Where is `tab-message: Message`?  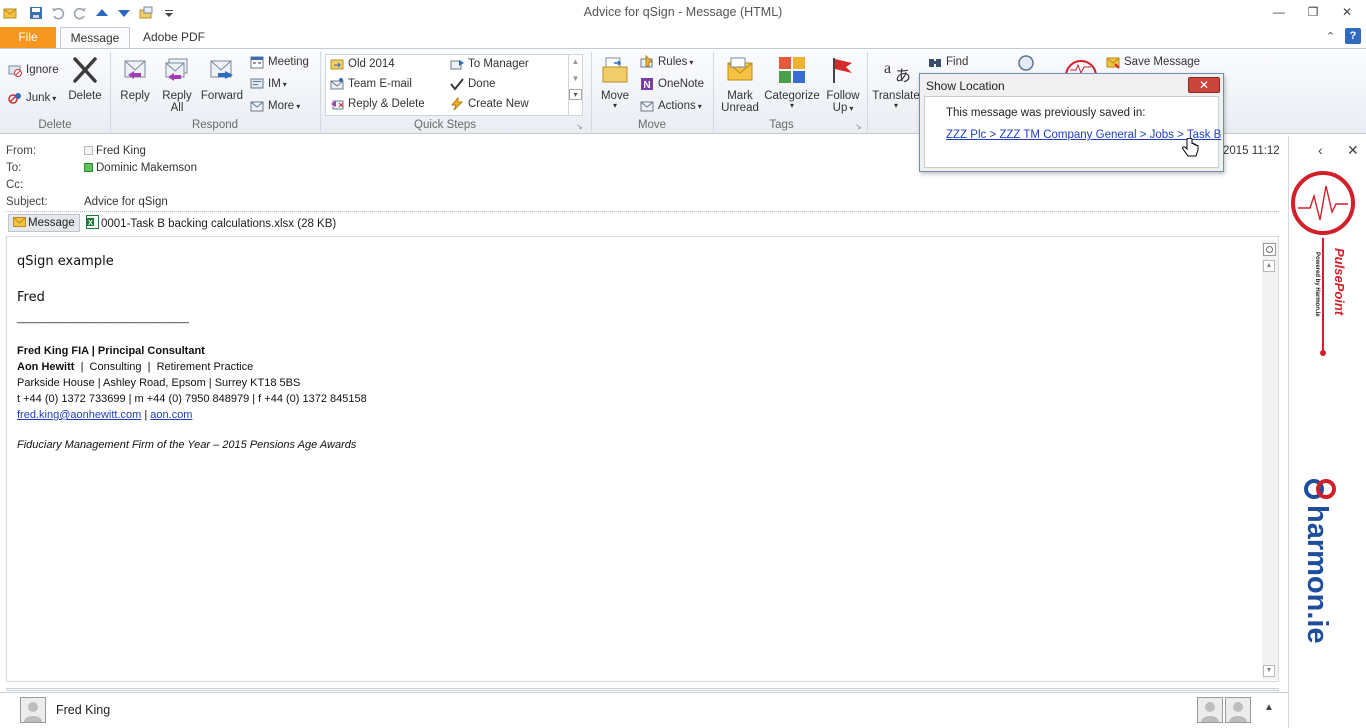
tab-message: Message is located at coordinates (95, 37).